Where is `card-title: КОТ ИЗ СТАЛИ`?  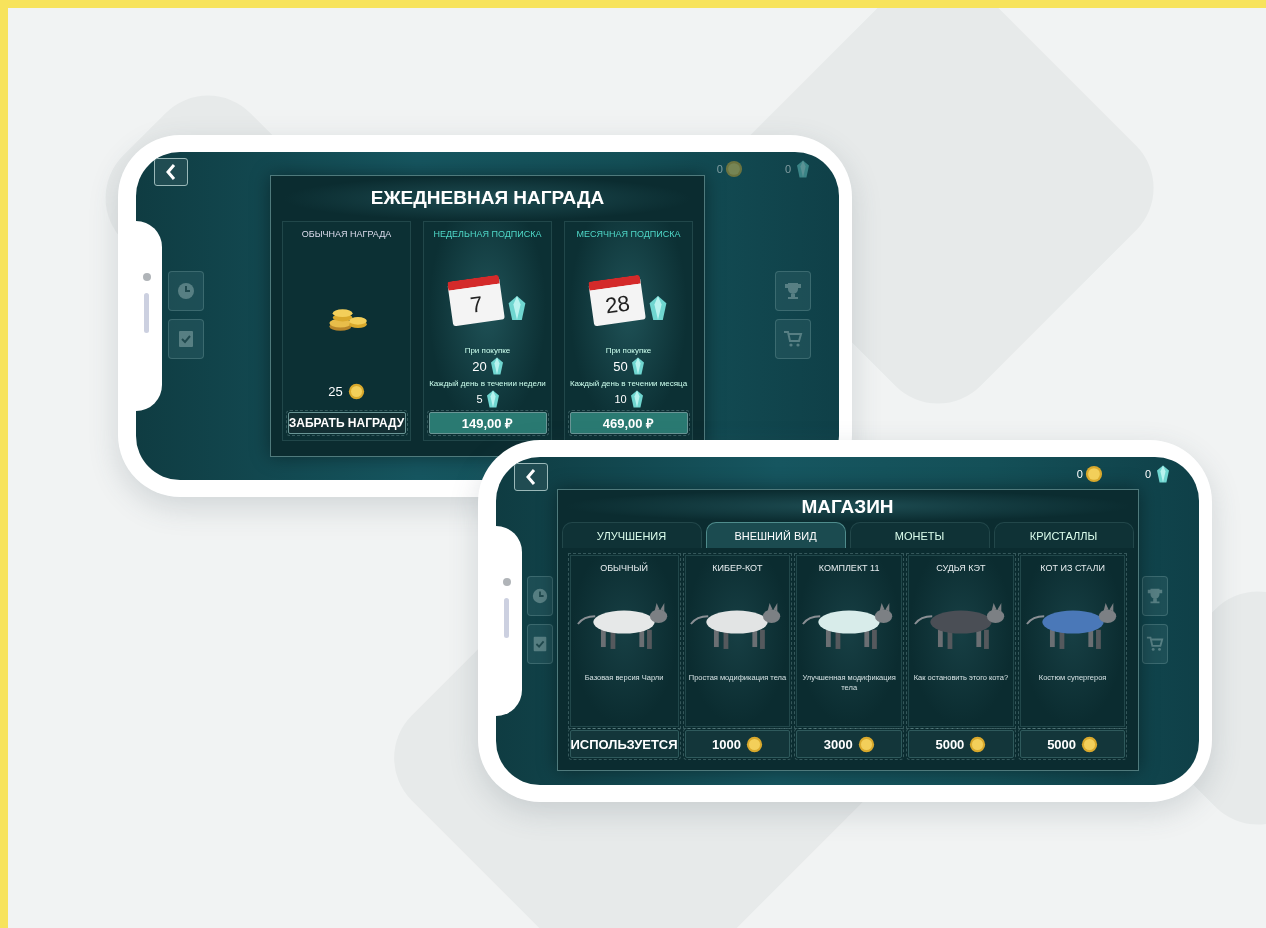
card-title: КОТ ИЗ СТАЛИ is located at coordinates (1072, 568).